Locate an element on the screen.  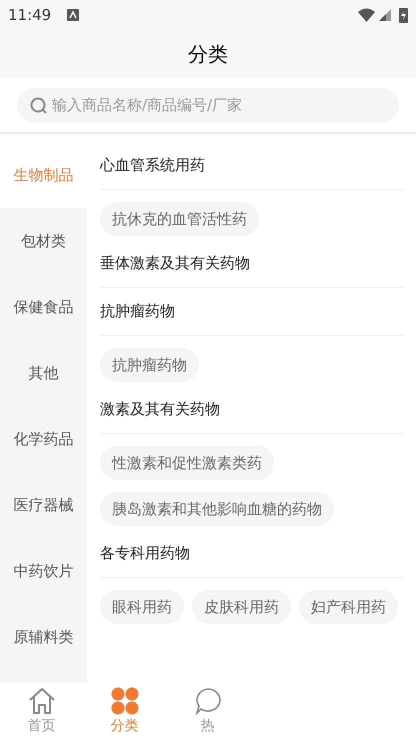
search-field: 输入商品名称/商品编号/厂家 is located at coordinates (208, 105).